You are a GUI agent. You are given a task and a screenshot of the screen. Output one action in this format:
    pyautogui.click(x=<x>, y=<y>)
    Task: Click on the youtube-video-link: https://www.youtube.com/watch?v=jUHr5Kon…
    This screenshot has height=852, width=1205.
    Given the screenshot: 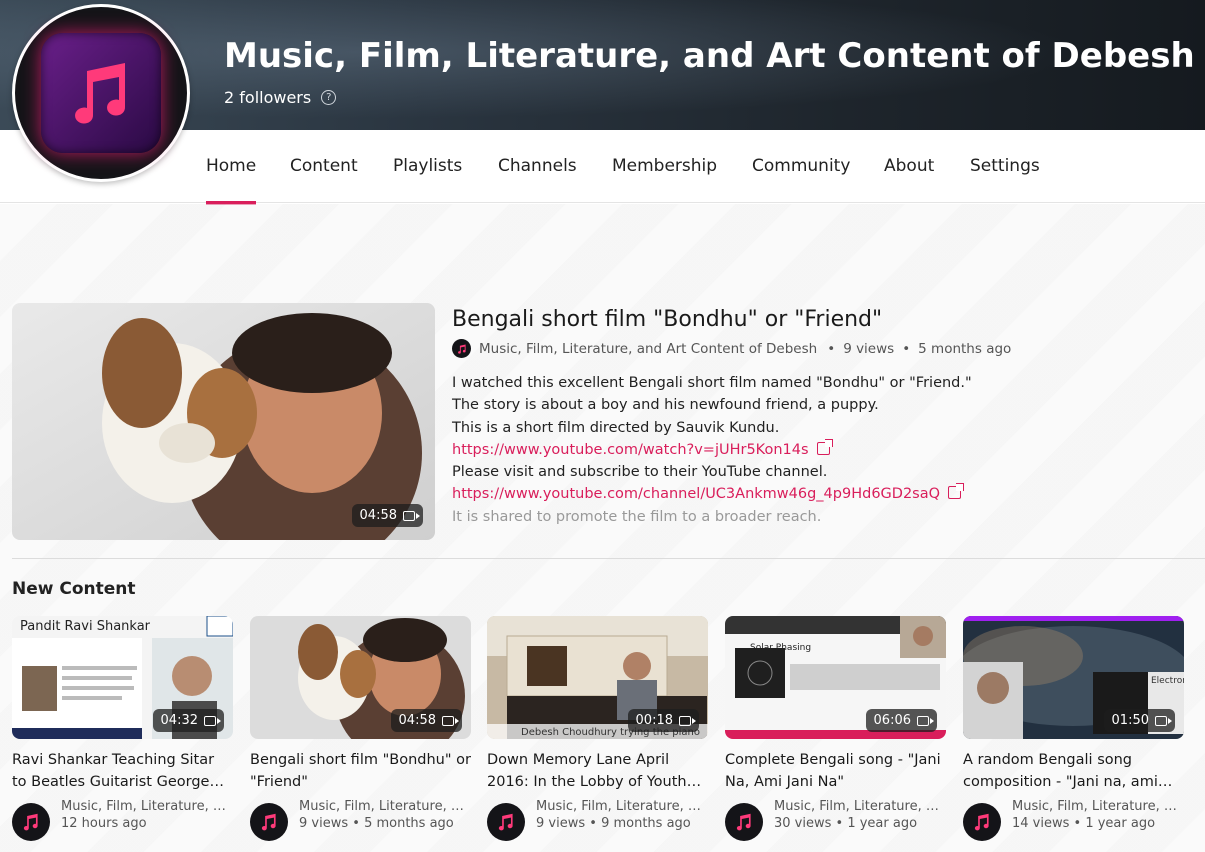 What is the action you would take?
    pyautogui.click(x=630, y=450)
    